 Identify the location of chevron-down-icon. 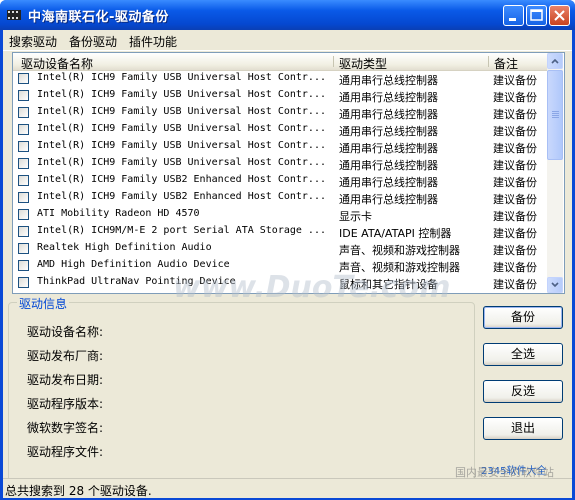
(555, 285).